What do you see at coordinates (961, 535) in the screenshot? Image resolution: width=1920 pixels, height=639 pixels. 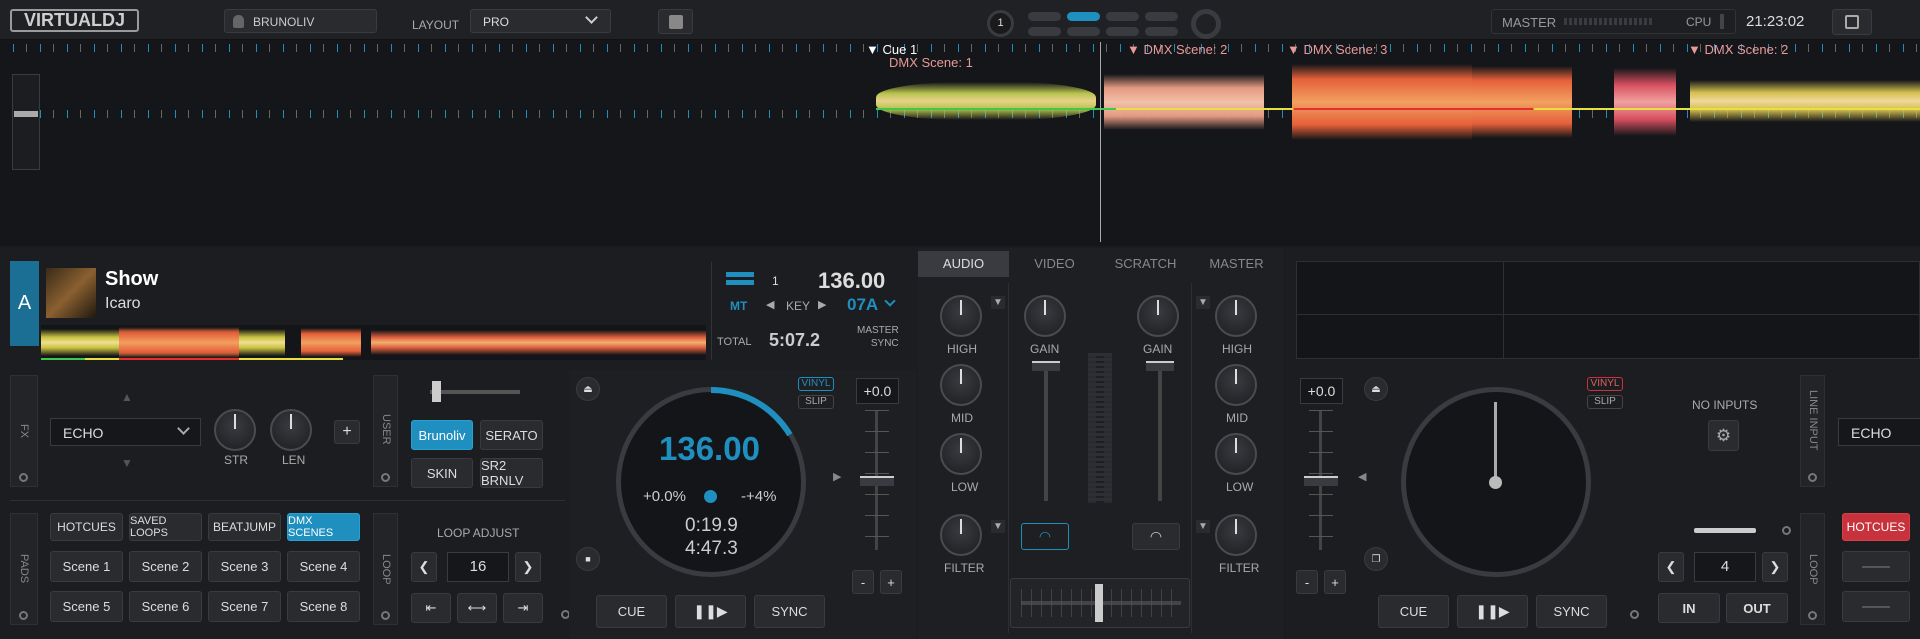 I see `filter-knob-a` at bounding box center [961, 535].